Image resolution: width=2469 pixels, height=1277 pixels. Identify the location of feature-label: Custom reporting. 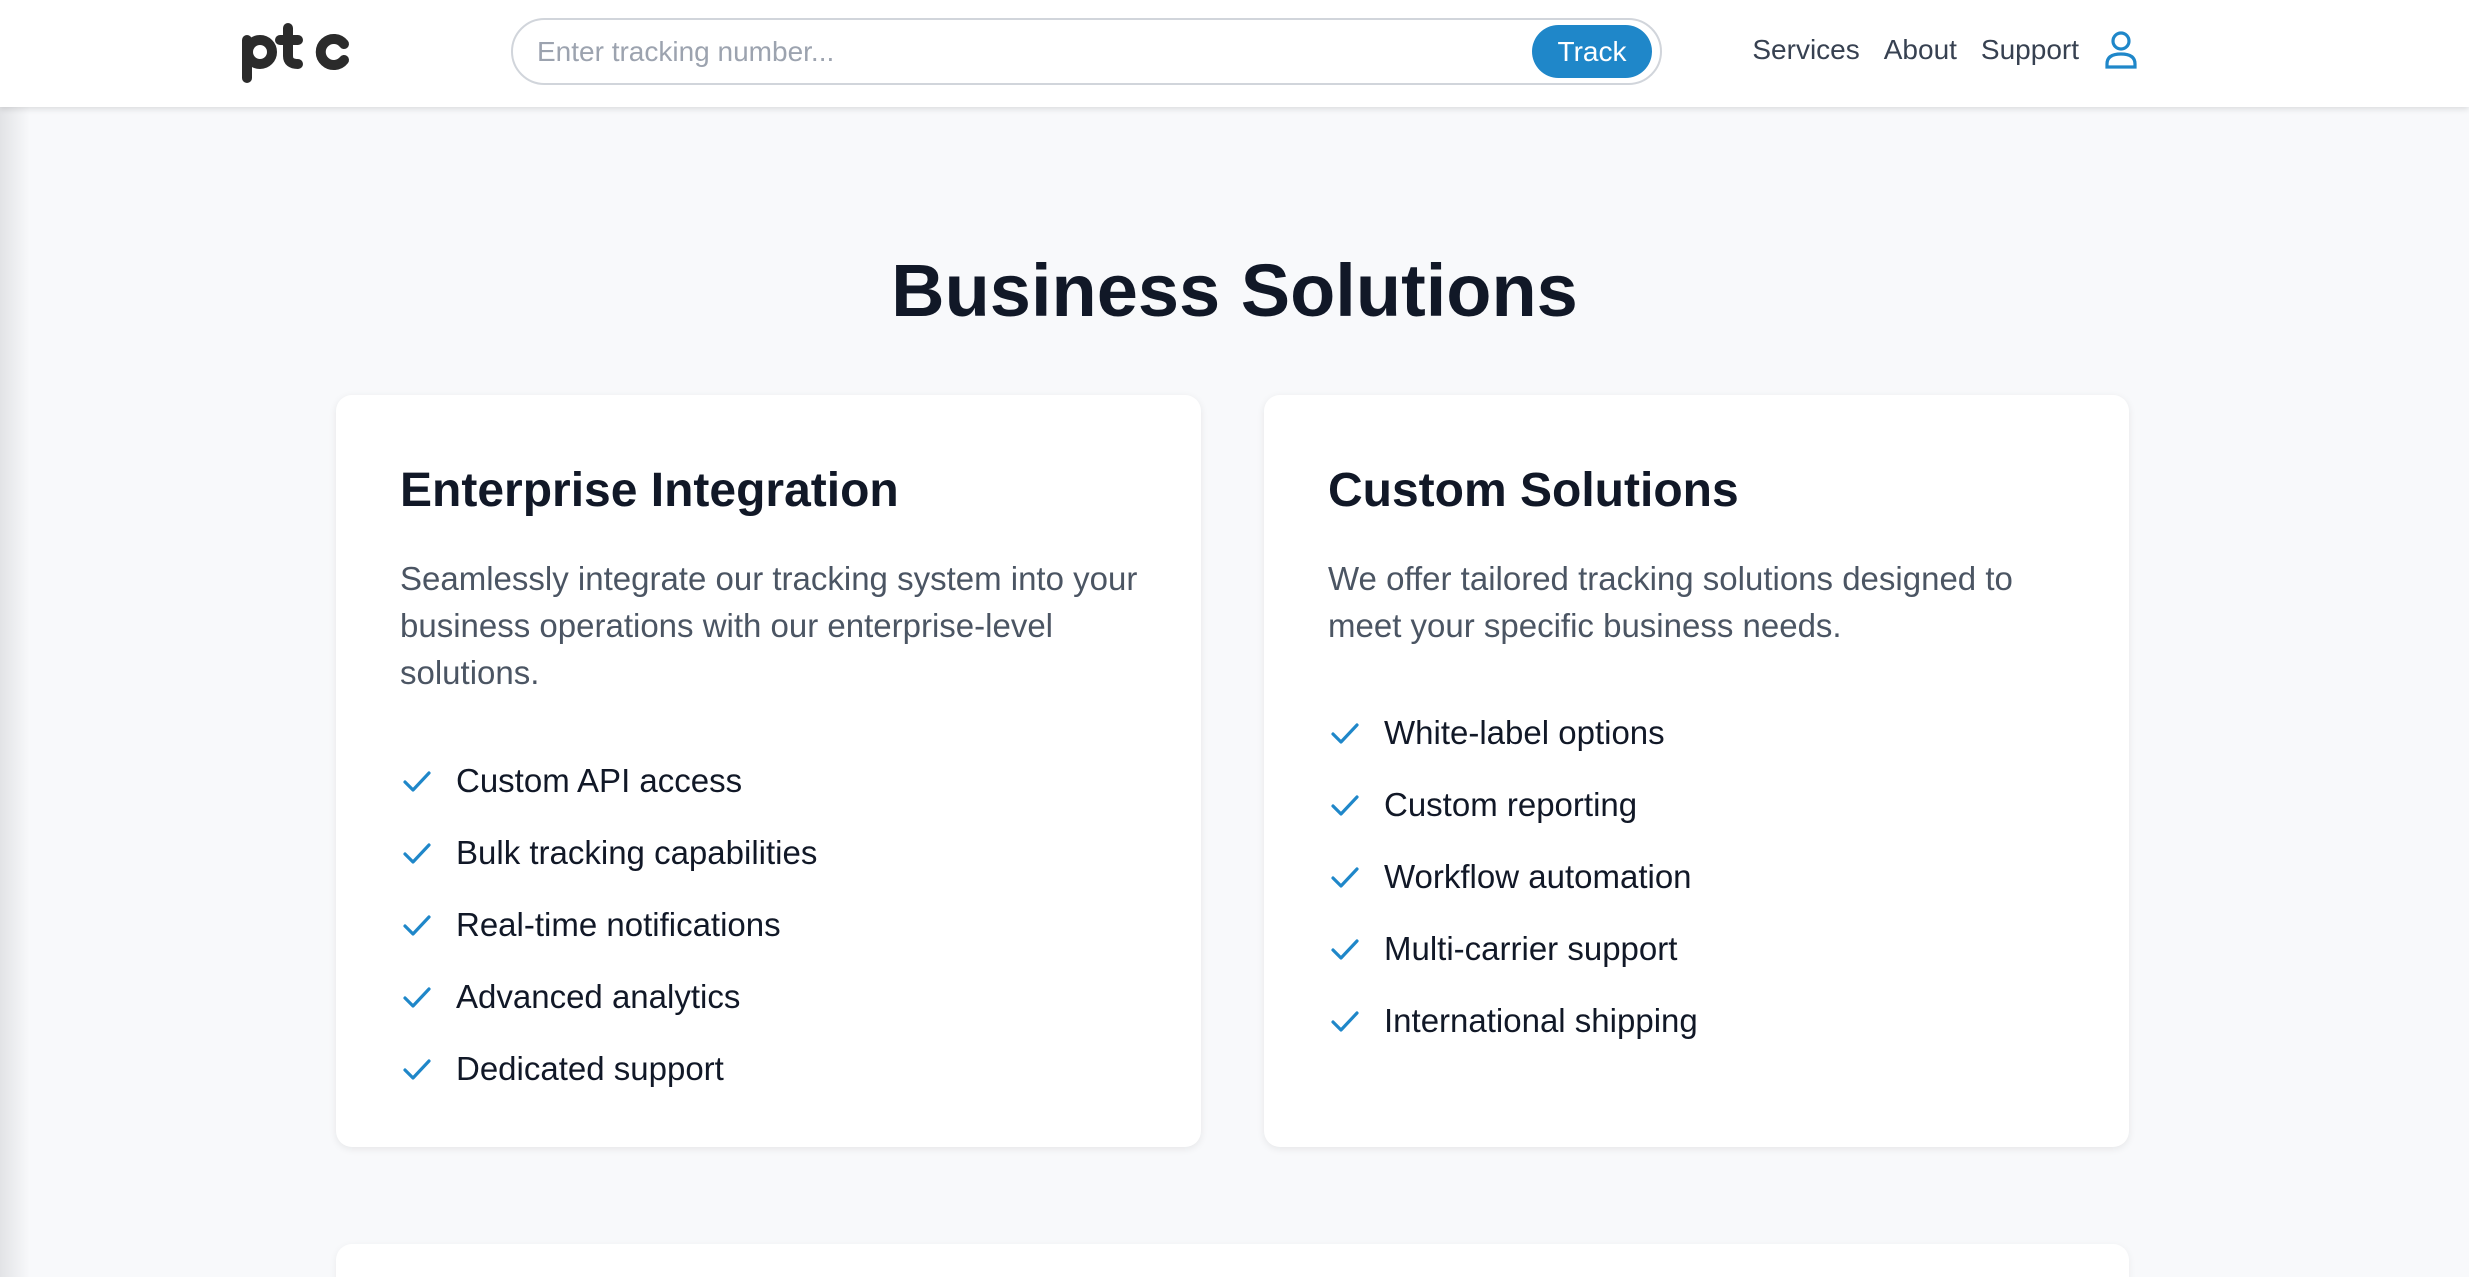
(1511, 804).